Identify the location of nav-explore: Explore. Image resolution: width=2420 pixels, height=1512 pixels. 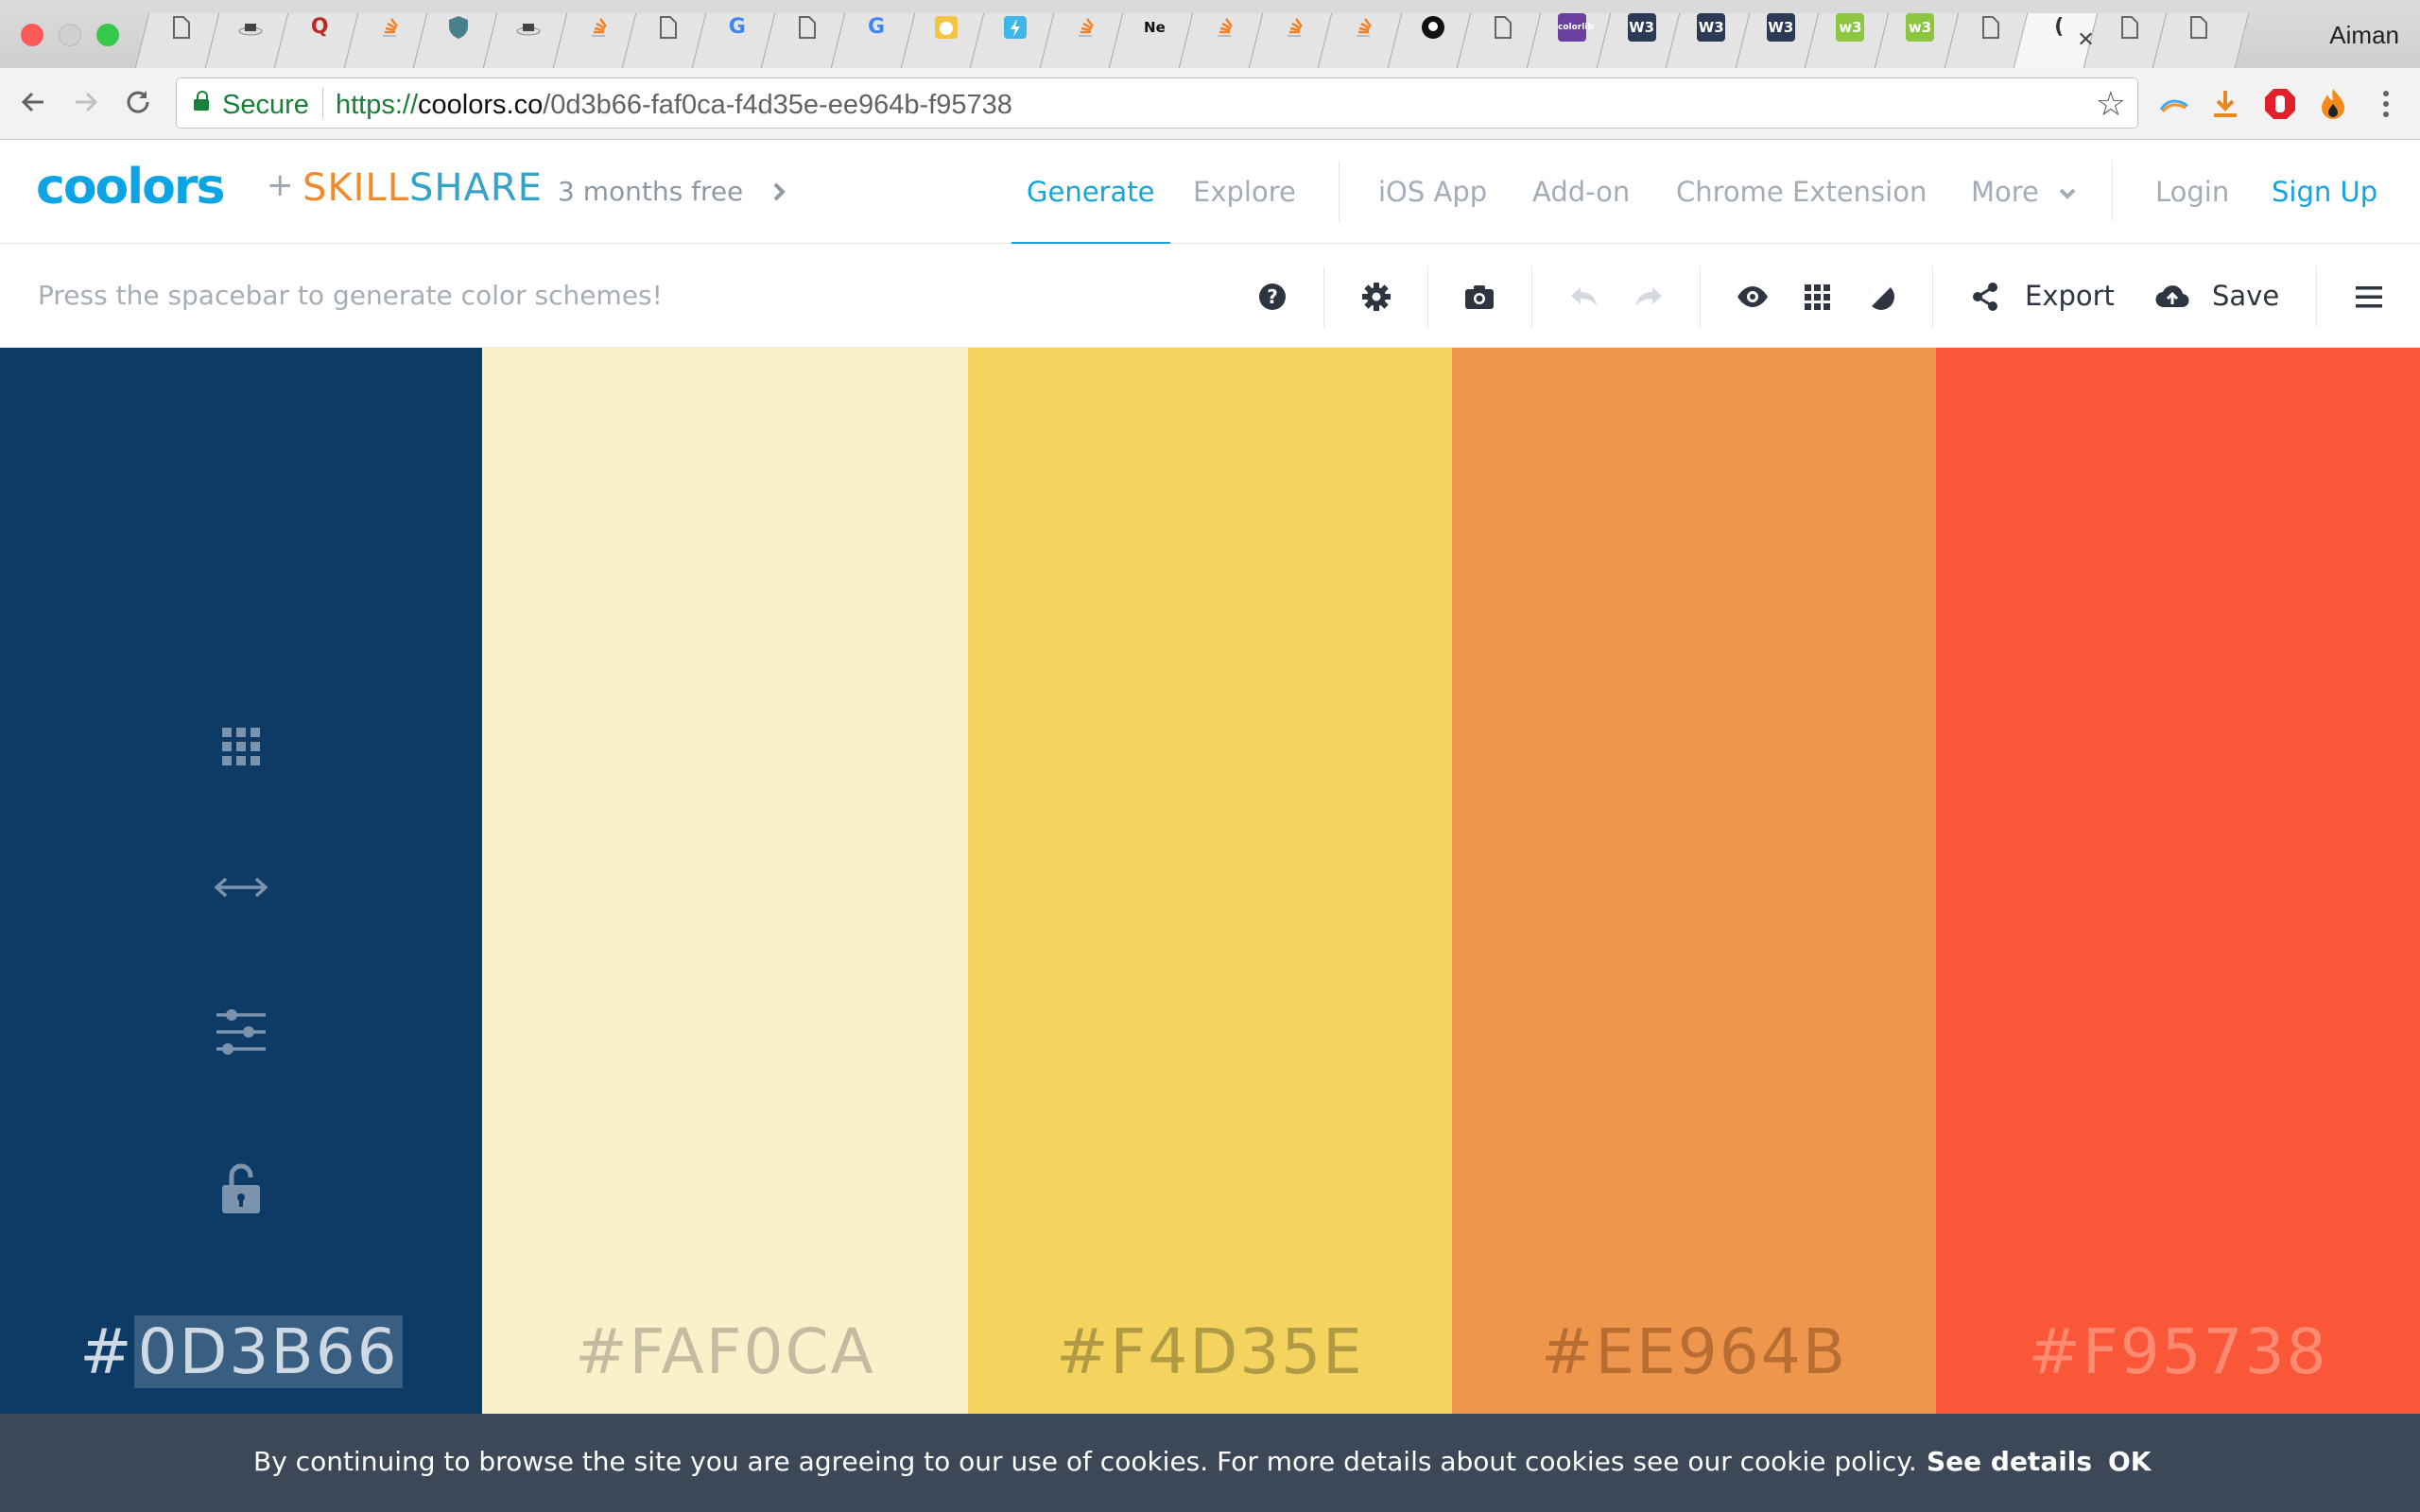
(1245, 192).